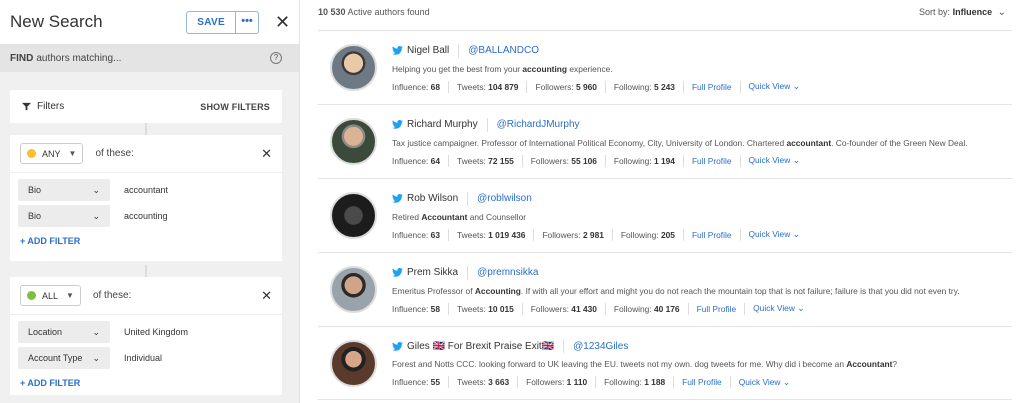 This screenshot has height=403, width=1024. I want to click on stat-value: 5 243, so click(664, 86).